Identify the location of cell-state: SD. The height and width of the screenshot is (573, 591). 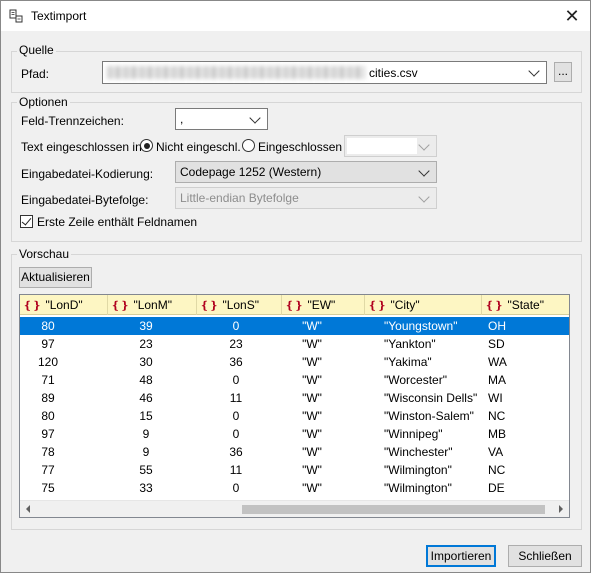
(496, 344).